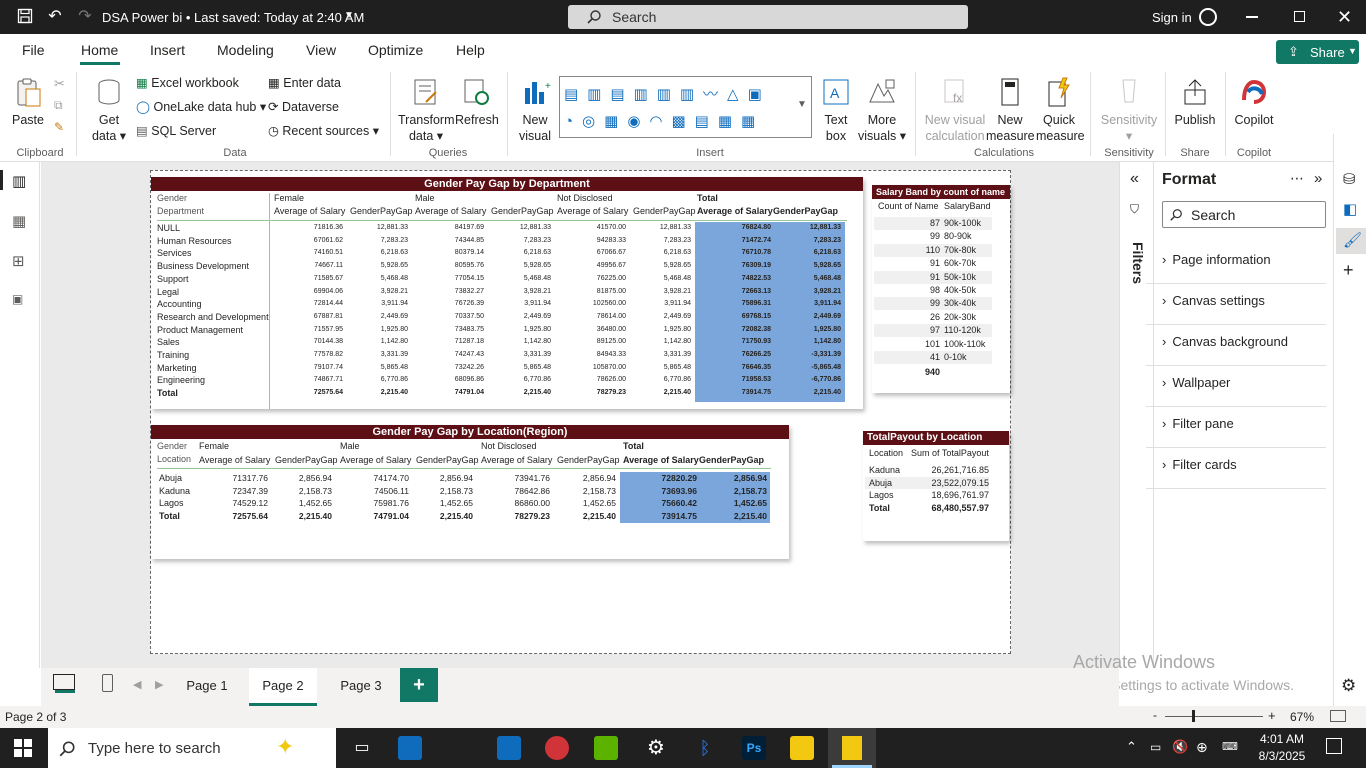  What do you see at coordinates (1134, 179) in the screenshot?
I see `expand-filters-icon: «` at bounding box center [1134, 179].